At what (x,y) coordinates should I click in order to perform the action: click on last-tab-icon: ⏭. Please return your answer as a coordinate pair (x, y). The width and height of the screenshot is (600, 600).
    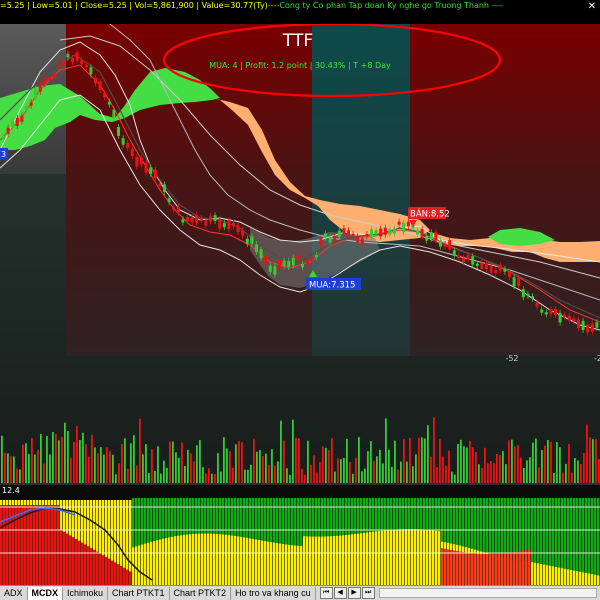
    Looking at the image, I should click on (368, 593).